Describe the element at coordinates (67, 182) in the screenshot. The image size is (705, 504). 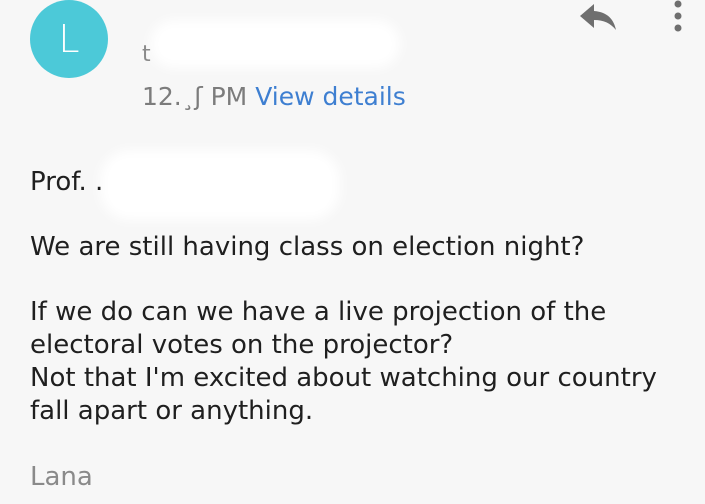
I see `greeting: Prof. .` at that location.